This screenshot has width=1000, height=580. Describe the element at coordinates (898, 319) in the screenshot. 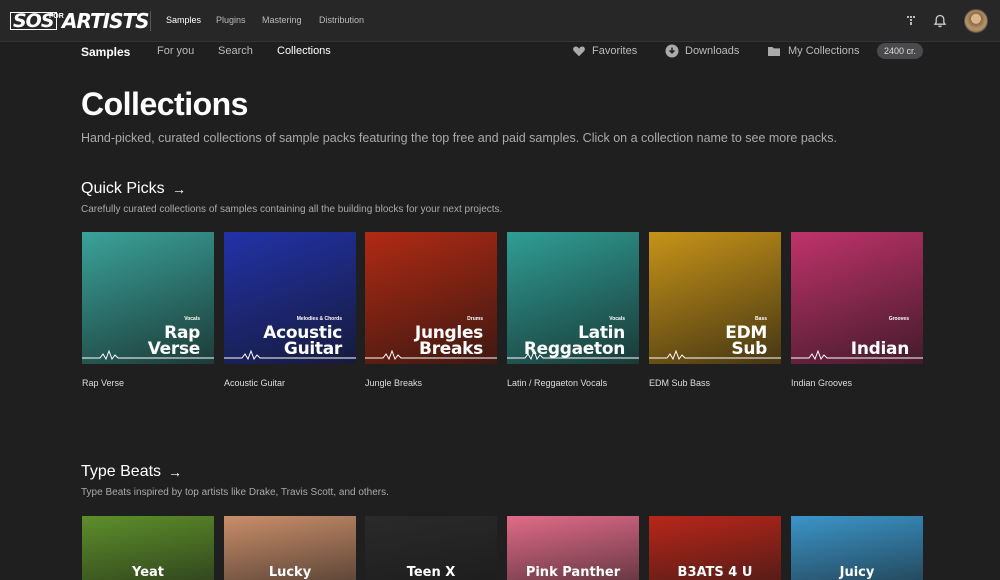

I see `tile-category: Grooves` at that location.